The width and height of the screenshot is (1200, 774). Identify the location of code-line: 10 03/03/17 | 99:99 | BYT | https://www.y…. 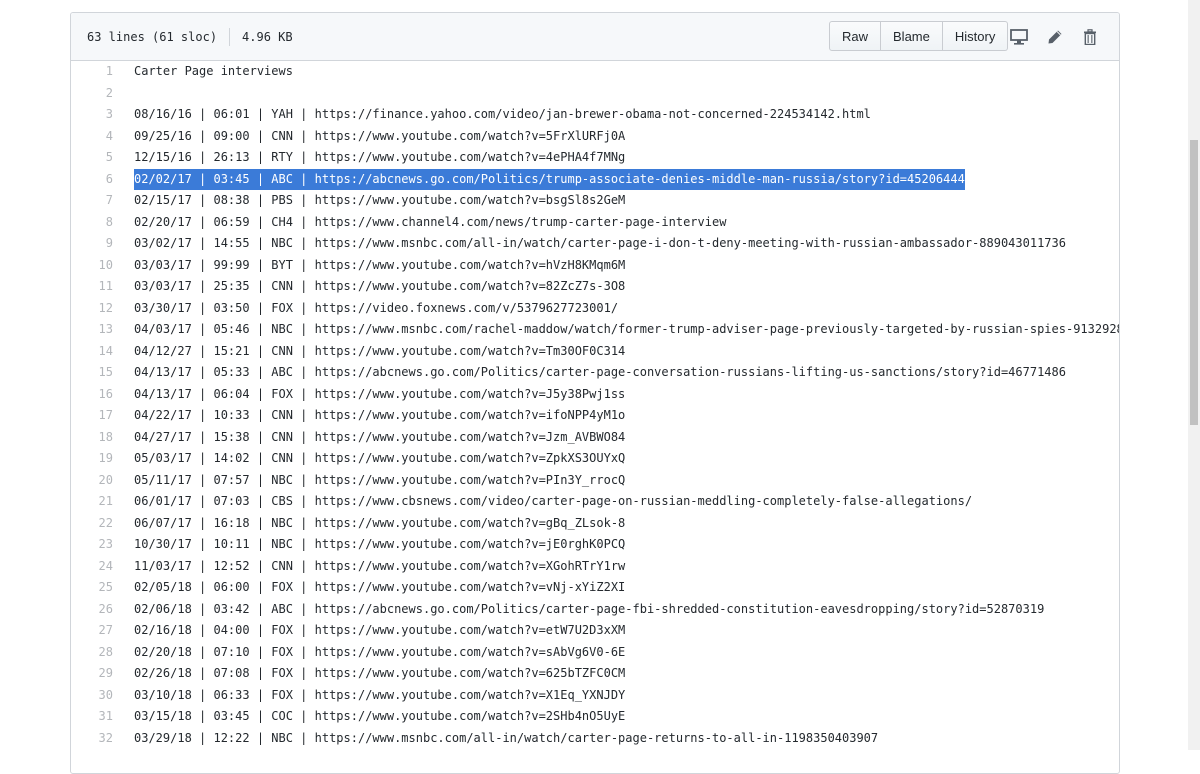
(595, 266).